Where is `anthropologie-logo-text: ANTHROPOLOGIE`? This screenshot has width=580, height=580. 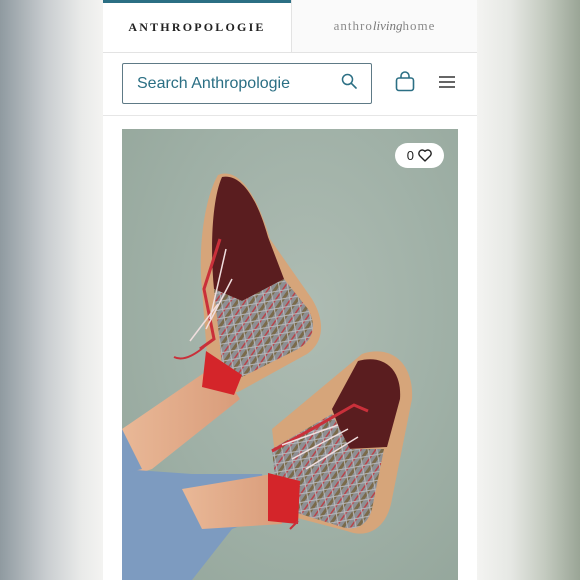 anthropologie-logo-text: ANTHROPOLOGIE is located at coordinates (197, 27).